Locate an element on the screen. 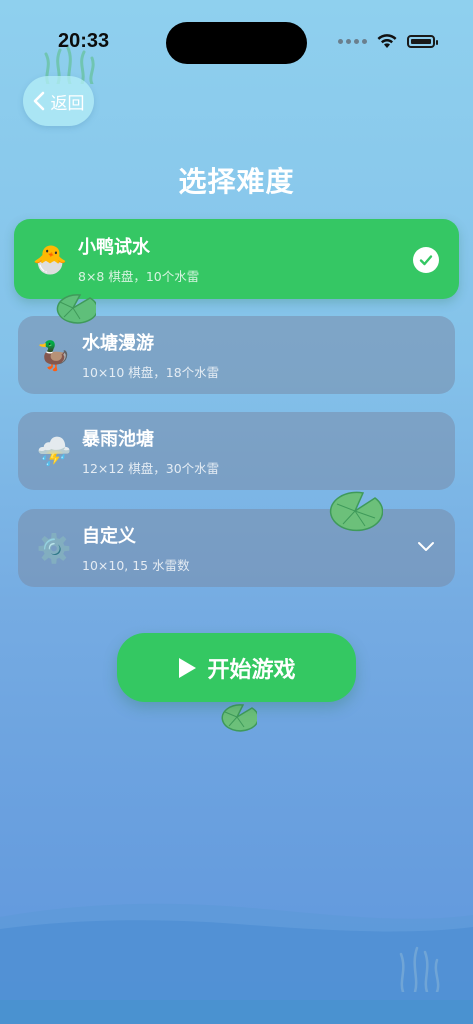 The image size is (473, 1024). difficulty-option-easy: 🐣 小鸭试水 8×8 棋盘，10个水雷 is located at coordinates (236, 259).